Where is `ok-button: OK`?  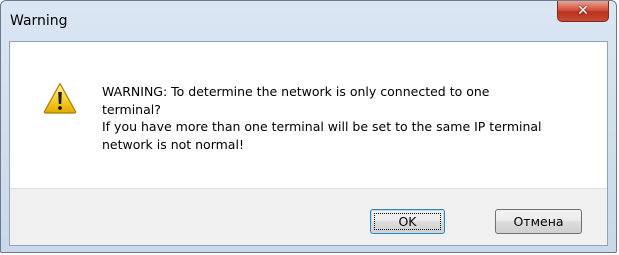
ok-button: OK is located at coordinates (407, 221).